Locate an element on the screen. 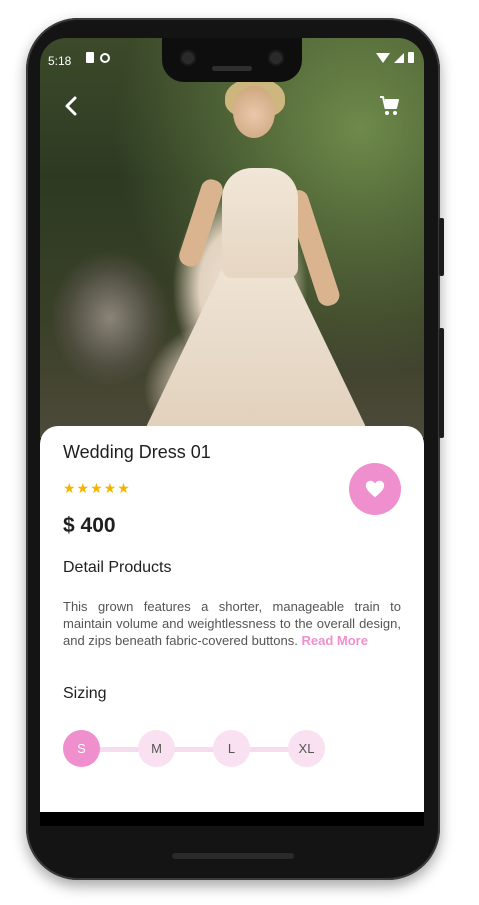  earpiece is located at coordinates (232, 68).